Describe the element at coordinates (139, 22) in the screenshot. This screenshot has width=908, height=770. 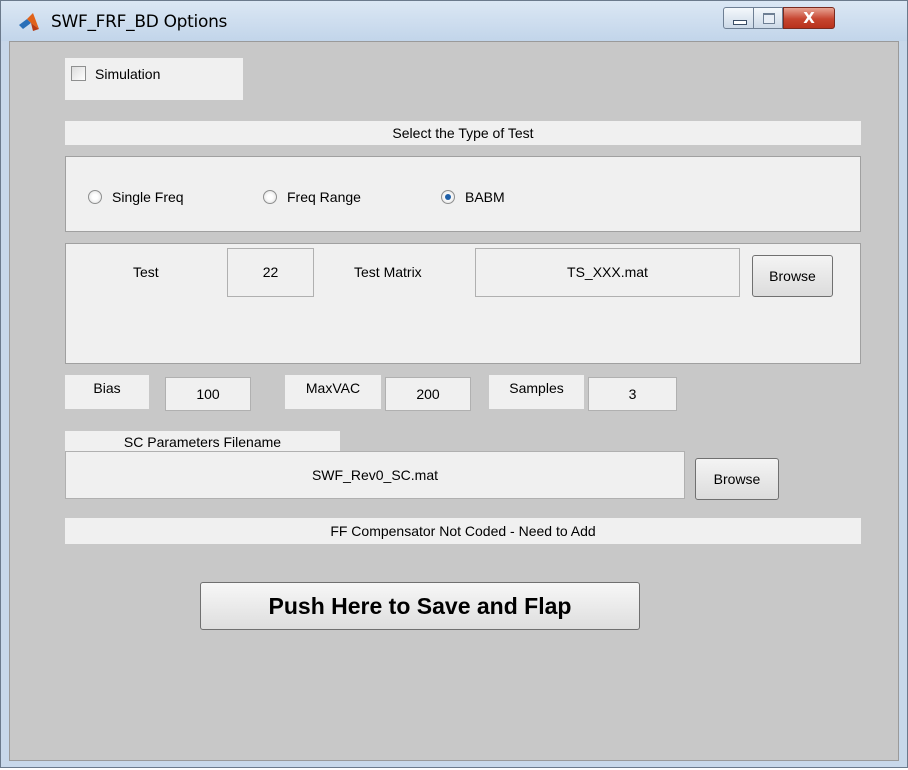
I see `window-title: SWF_FRF_BD Options` at that location.